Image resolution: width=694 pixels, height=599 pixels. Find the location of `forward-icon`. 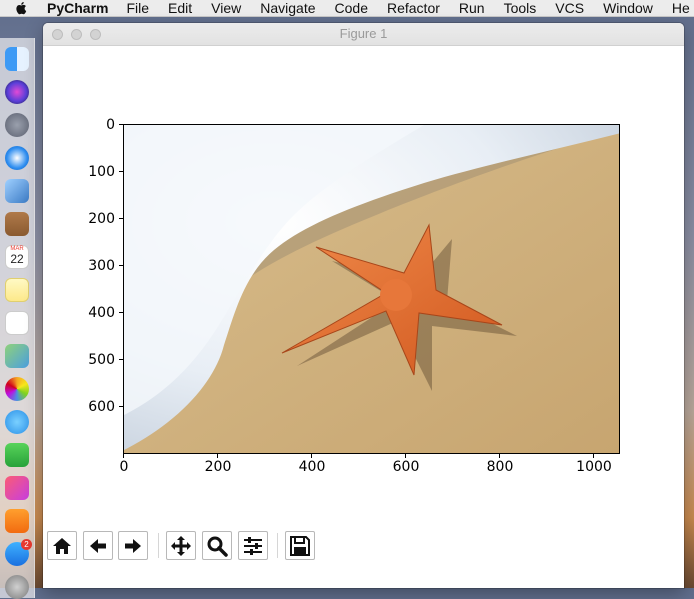

forward-icon is located at coordinates (133, 545).